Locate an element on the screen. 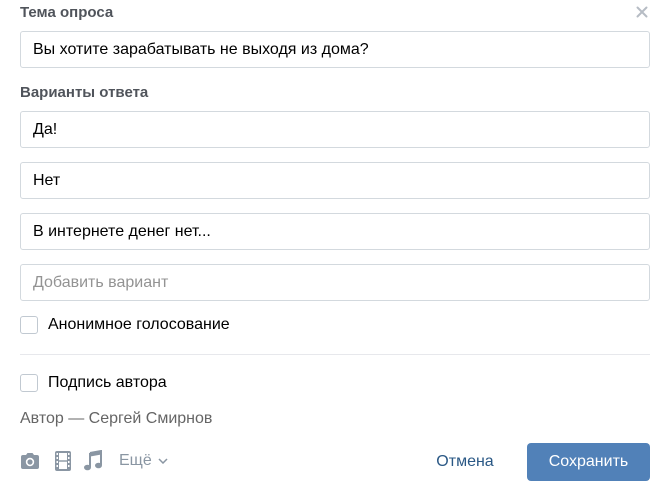 The width and height of the screenshot is (670, 504). camera-icon is located at coordinates (30, 461).